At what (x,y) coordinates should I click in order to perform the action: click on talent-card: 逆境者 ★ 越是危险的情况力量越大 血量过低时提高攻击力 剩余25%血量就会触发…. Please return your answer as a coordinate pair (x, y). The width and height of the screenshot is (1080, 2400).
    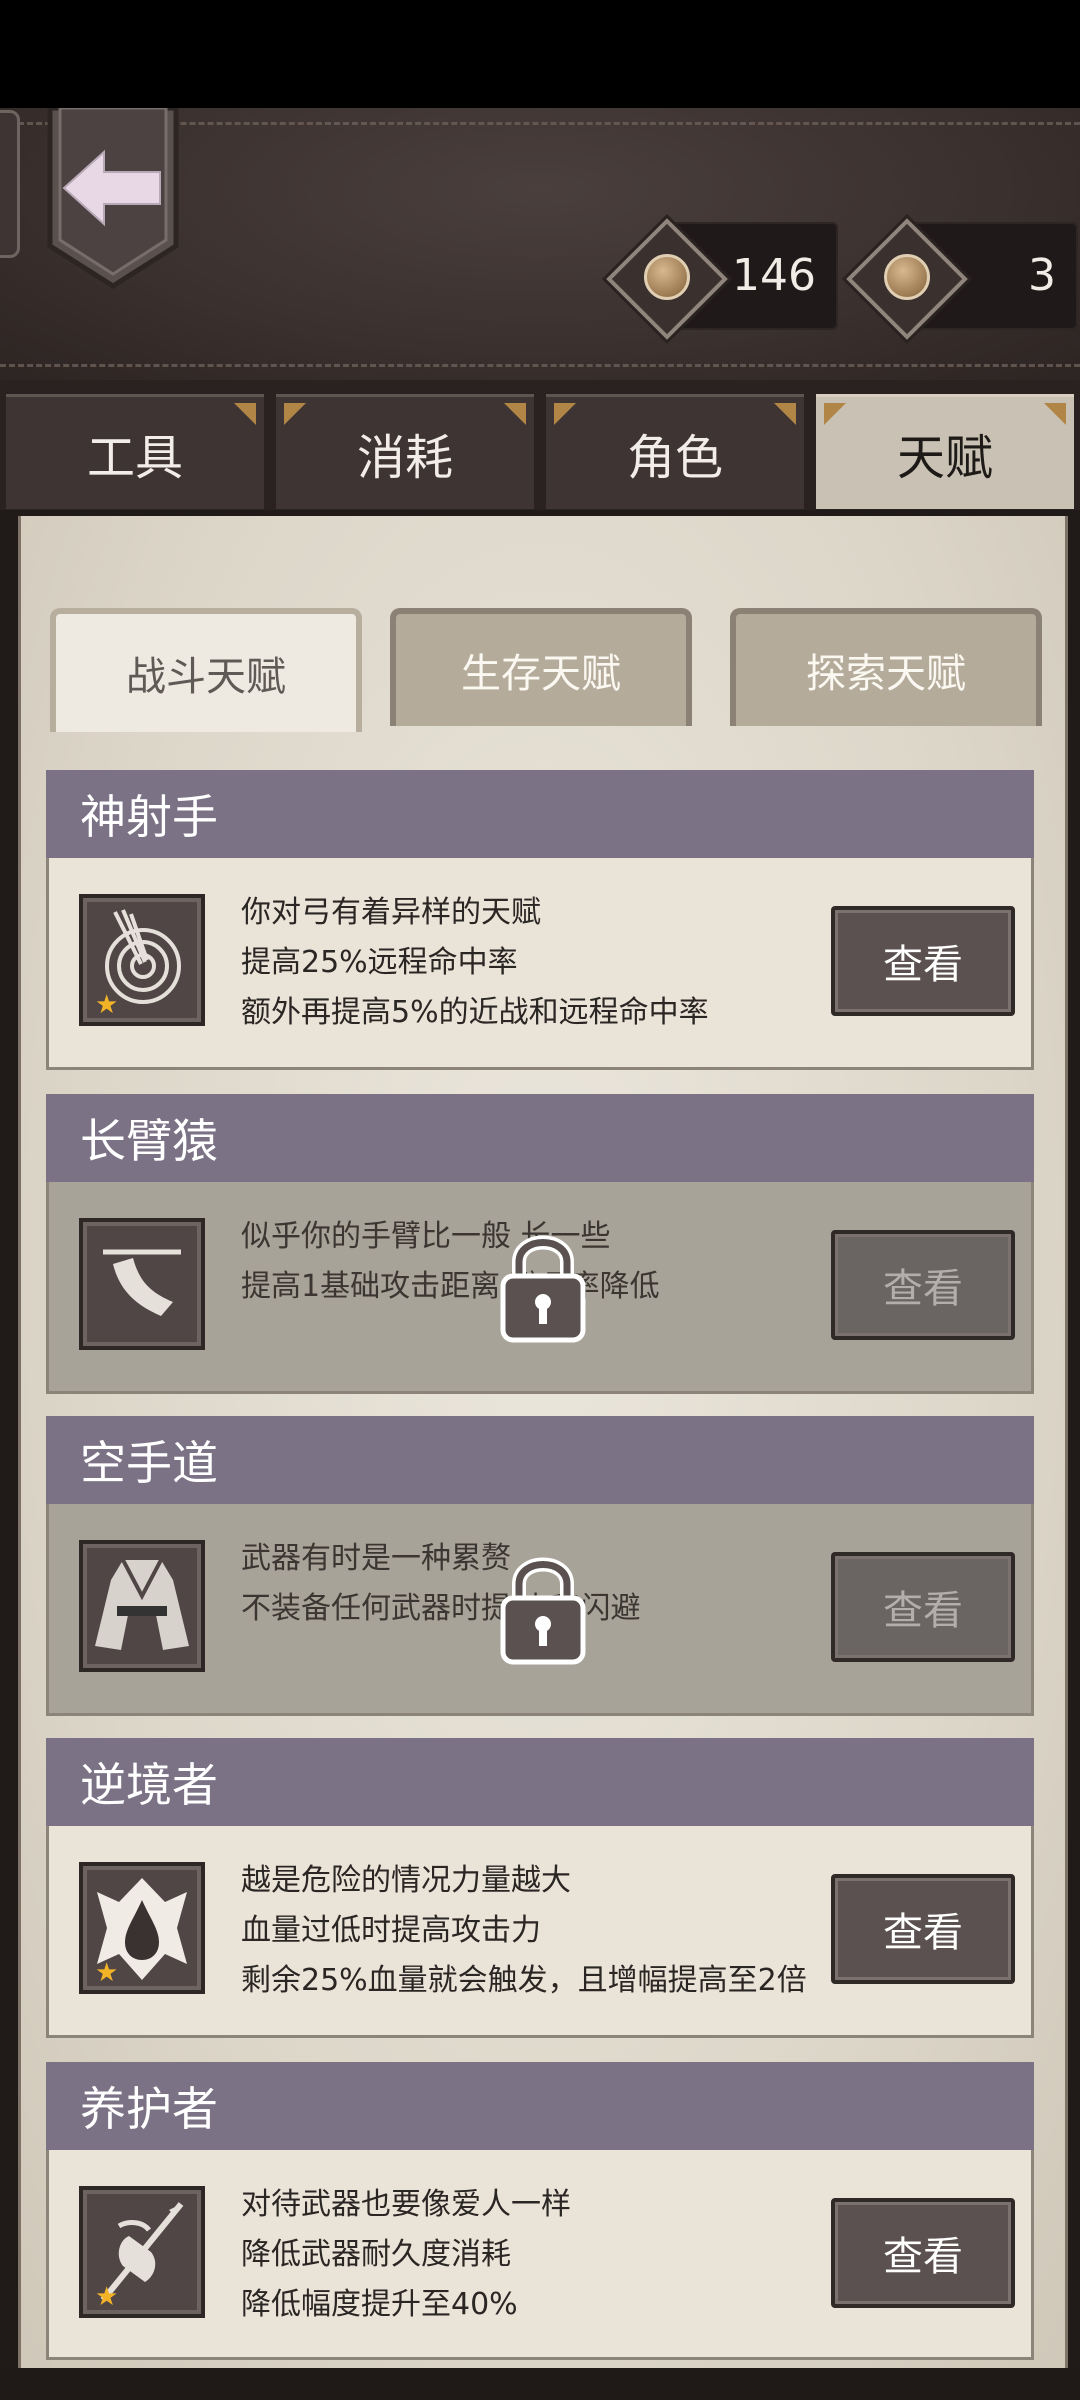
    Looking at the image, I should click on (540, 1889).